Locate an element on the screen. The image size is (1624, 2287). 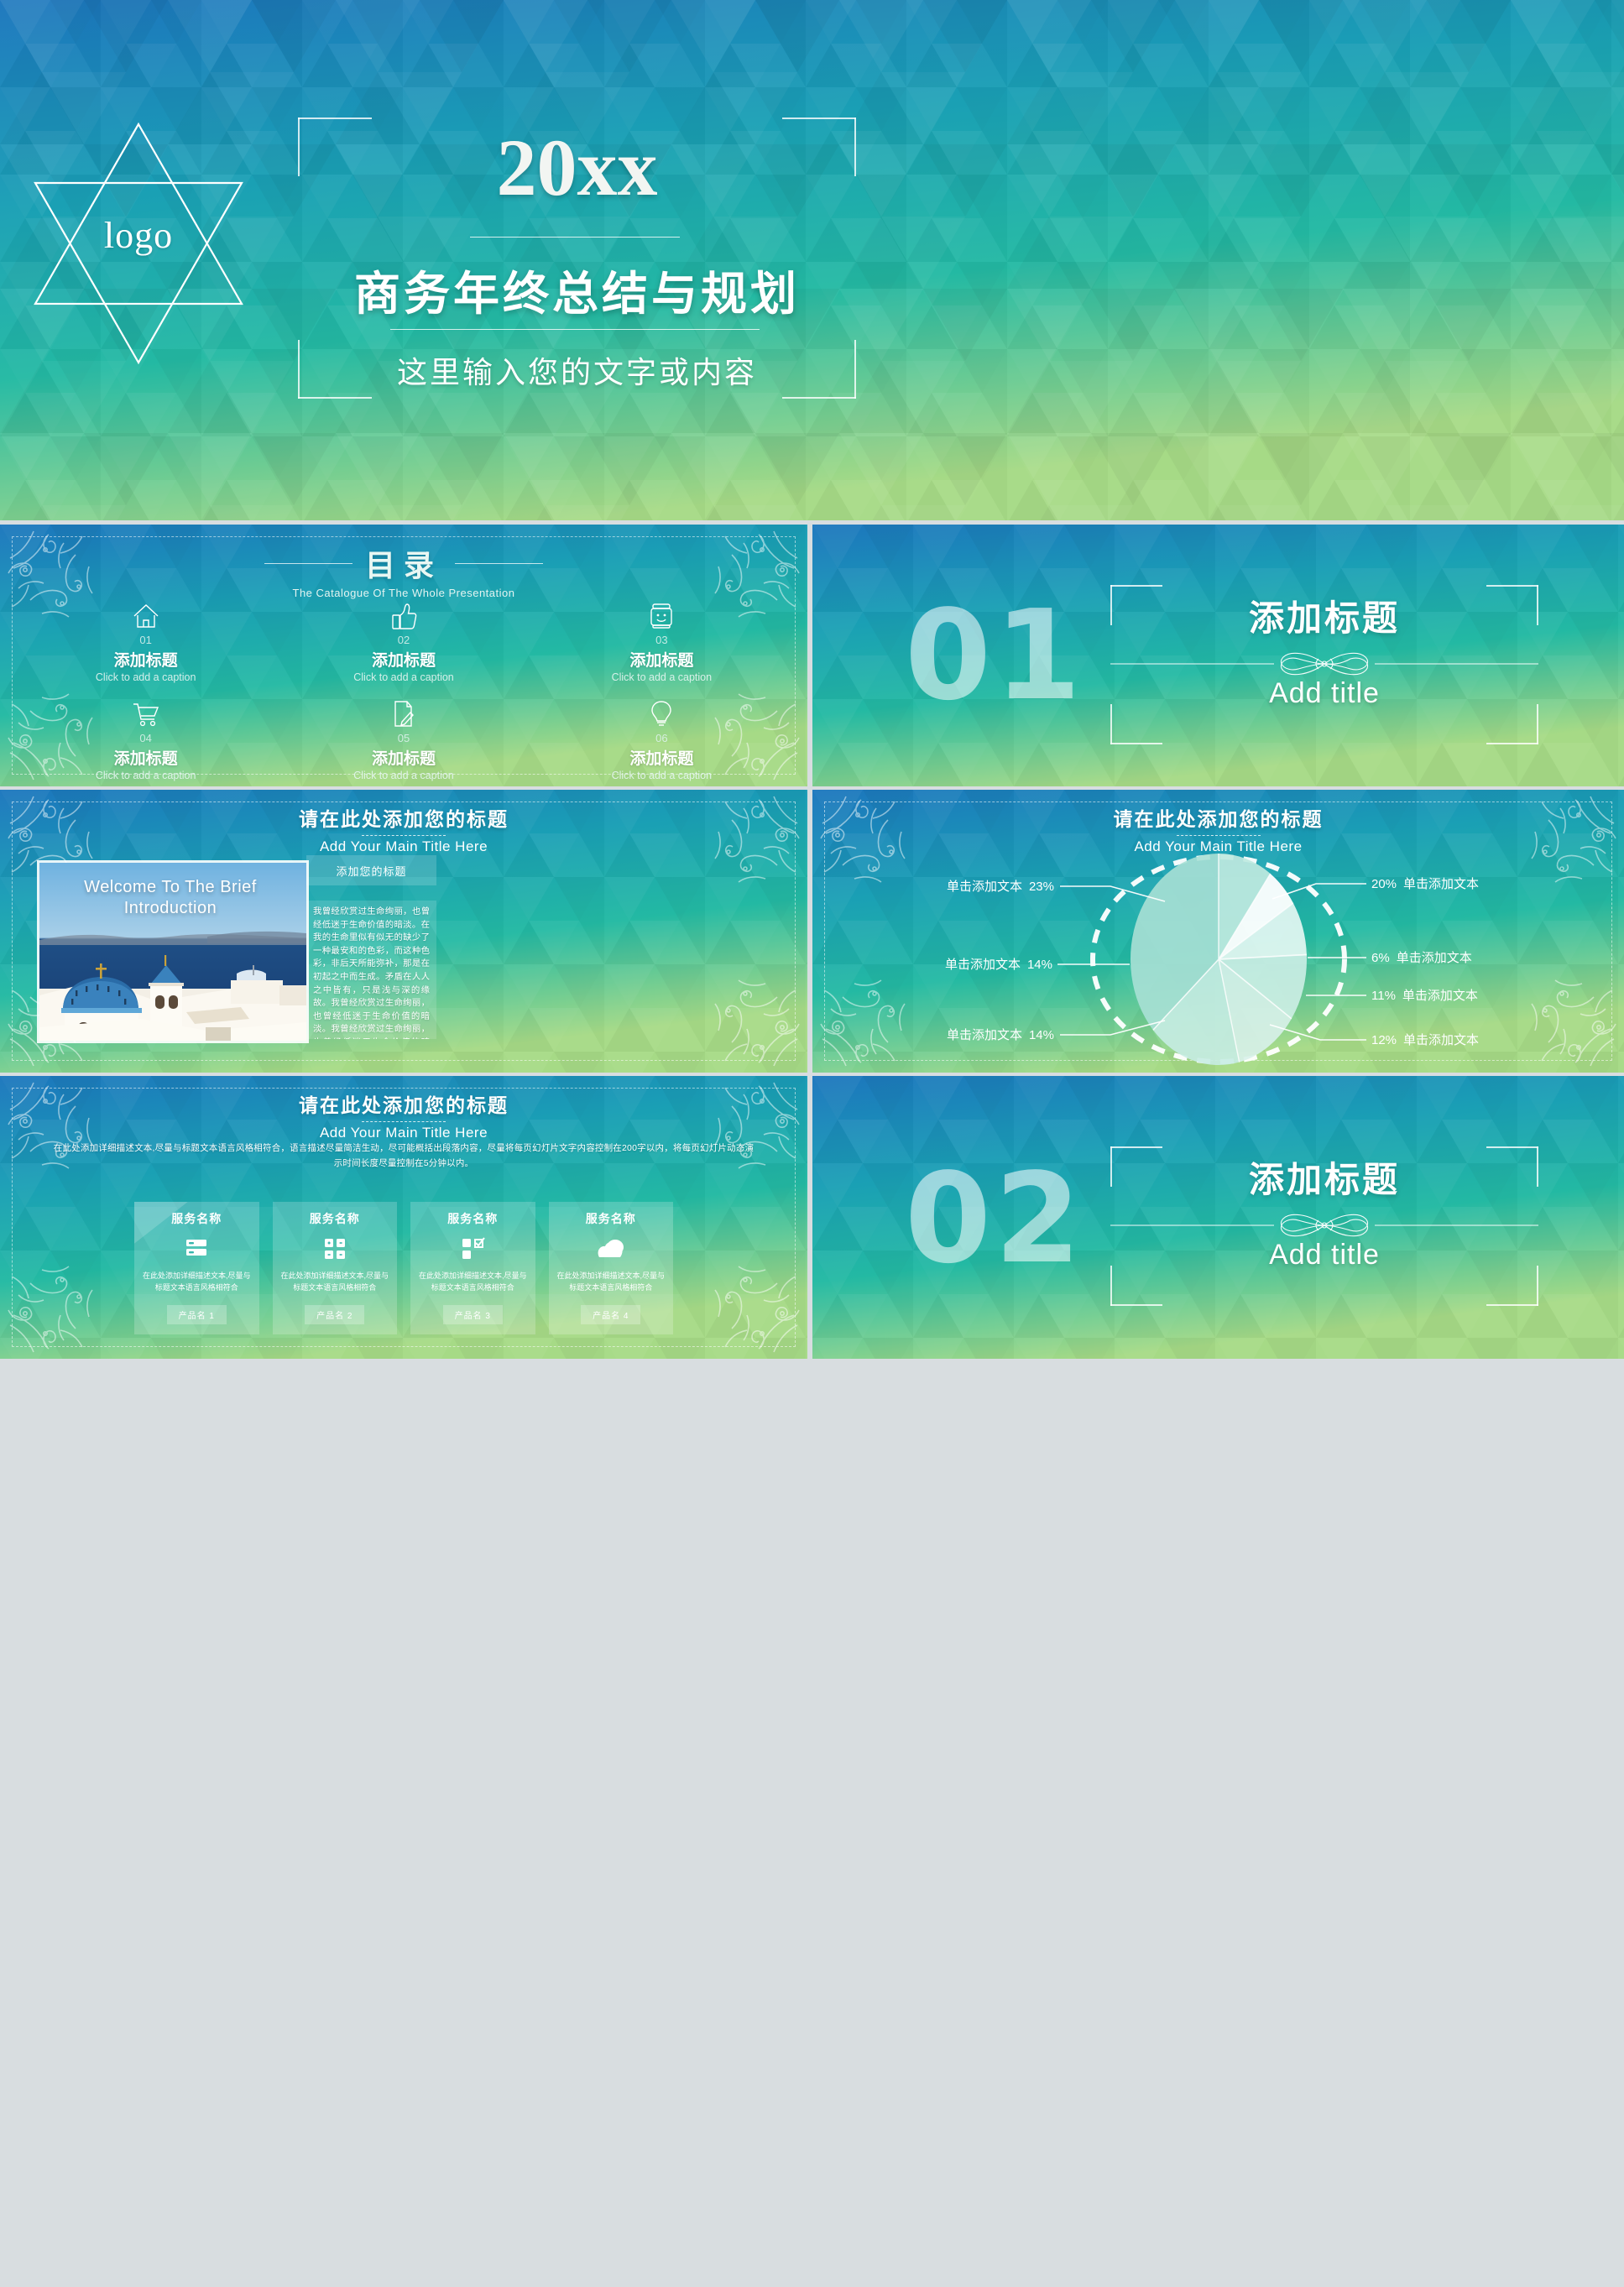
robot-face-icon is located at coordinates (662, 614).